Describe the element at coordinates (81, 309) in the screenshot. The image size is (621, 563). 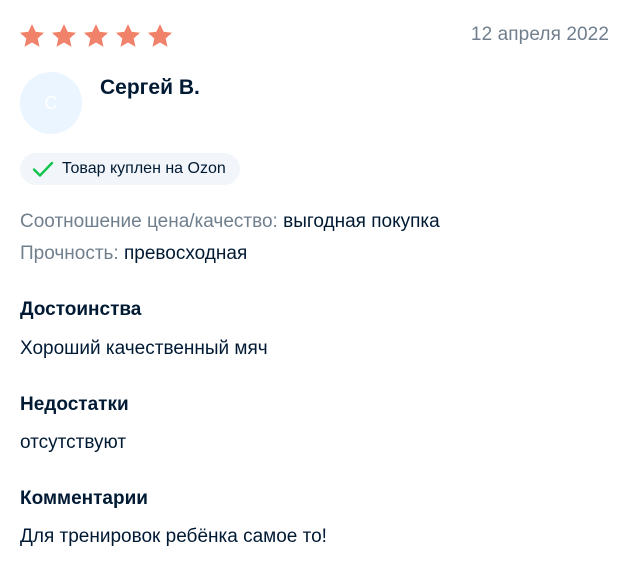
I see `section-title-pros: Достоинства` at that location.